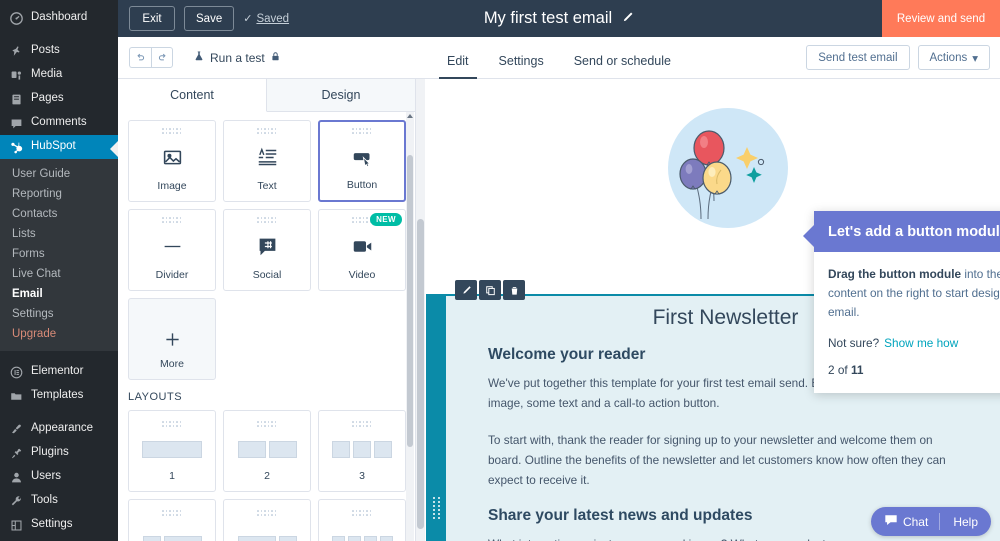 This screenshot has width=1000, height=541. What do you see at coordinates (839, 370) in the screenshot?
I see `step-prefix: 2 of` at bounding box center [839, 370].